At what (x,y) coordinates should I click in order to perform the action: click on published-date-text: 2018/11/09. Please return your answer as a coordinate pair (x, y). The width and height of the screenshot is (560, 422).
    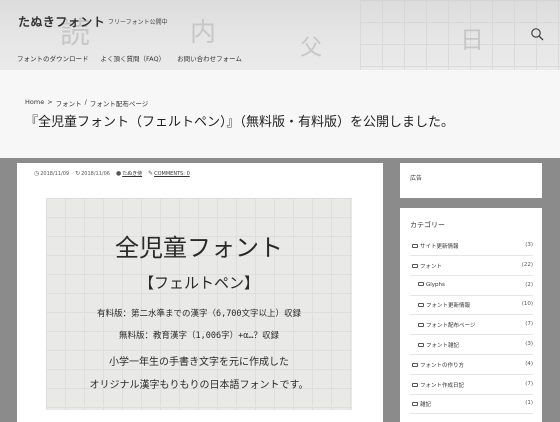
    Looking at the image, I should click on (55, 174).